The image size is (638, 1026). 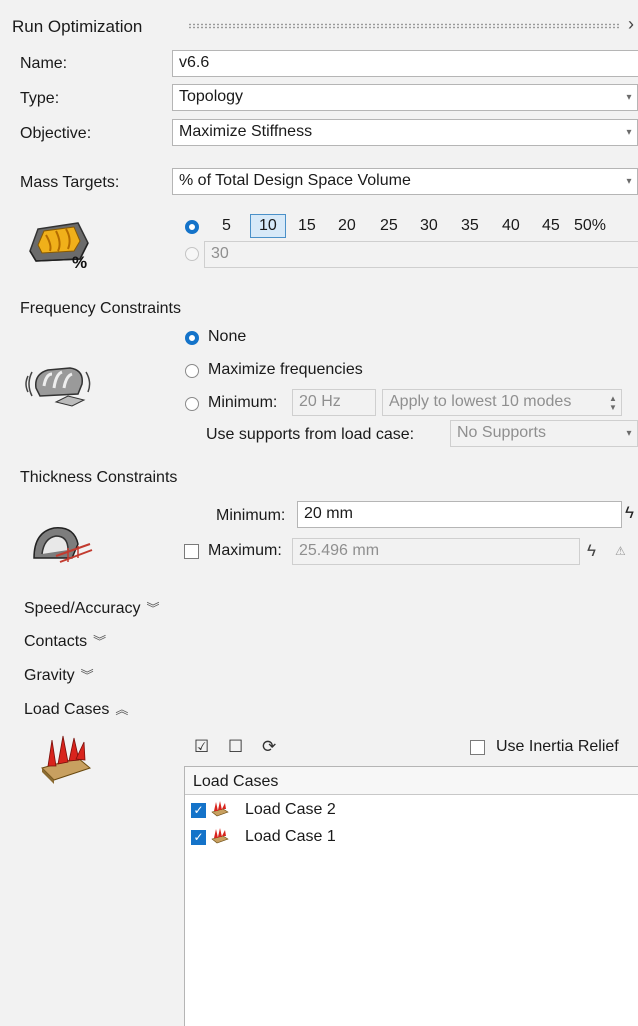 I want to click on contacts-toggle: Contacts ︾, so click(x=65, y=641).